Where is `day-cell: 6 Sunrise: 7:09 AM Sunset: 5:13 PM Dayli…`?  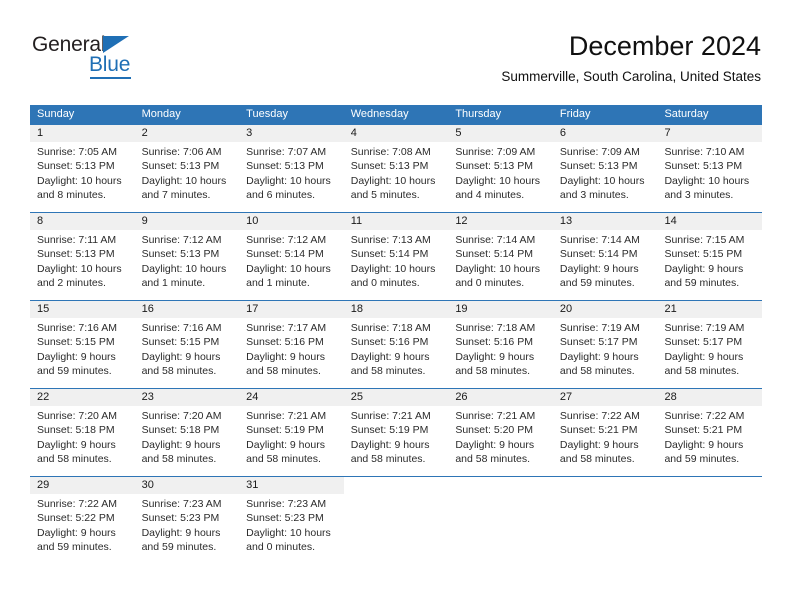 day-cell: 6 Sunrise: 7:09 AM Sunset: 5:13 PM Dayli… is located at coordinates (605, 168).